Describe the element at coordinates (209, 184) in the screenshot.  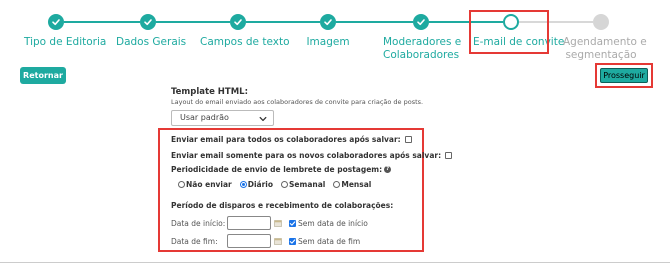
I see `radio-label: Não enviar` at that location.